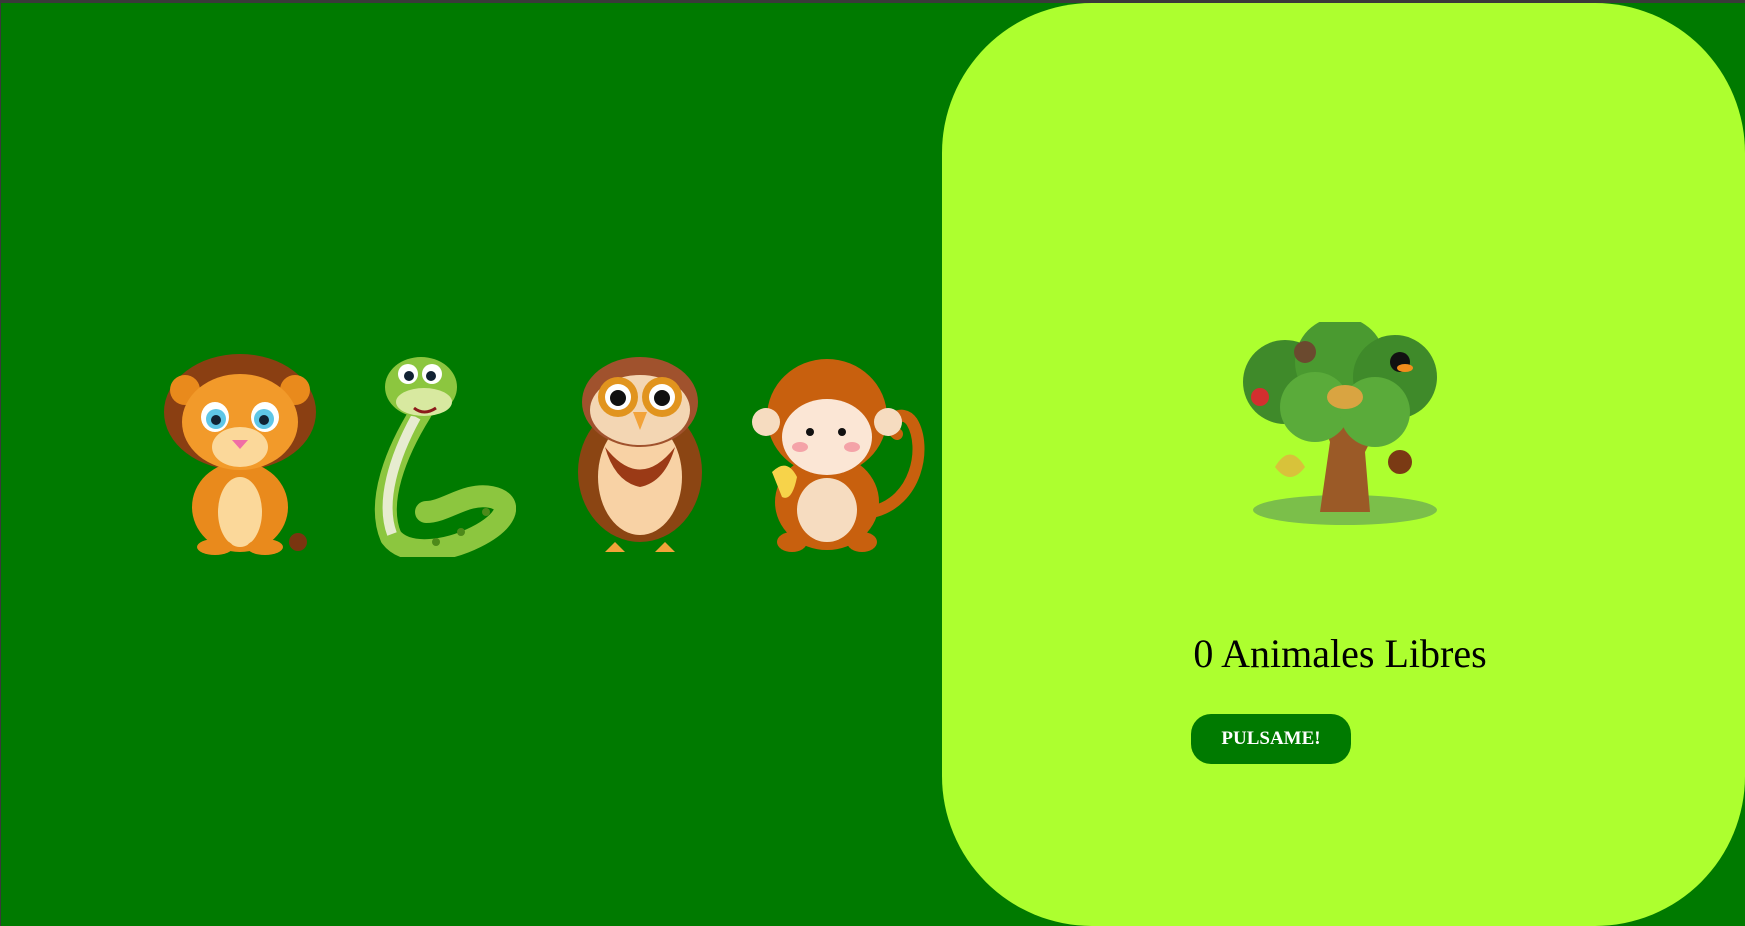  I want to click on browser-left-border, so click(0, 463).